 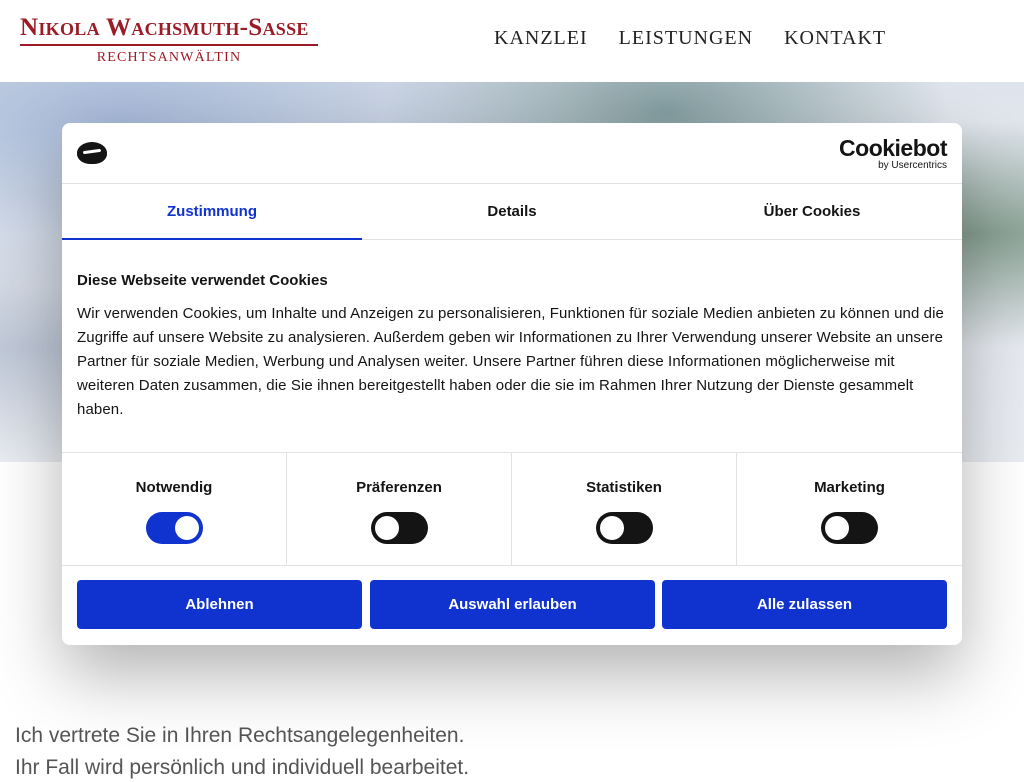 I want to click on tab-zustimmung: Zustimmung, so click(x=212, y=212).